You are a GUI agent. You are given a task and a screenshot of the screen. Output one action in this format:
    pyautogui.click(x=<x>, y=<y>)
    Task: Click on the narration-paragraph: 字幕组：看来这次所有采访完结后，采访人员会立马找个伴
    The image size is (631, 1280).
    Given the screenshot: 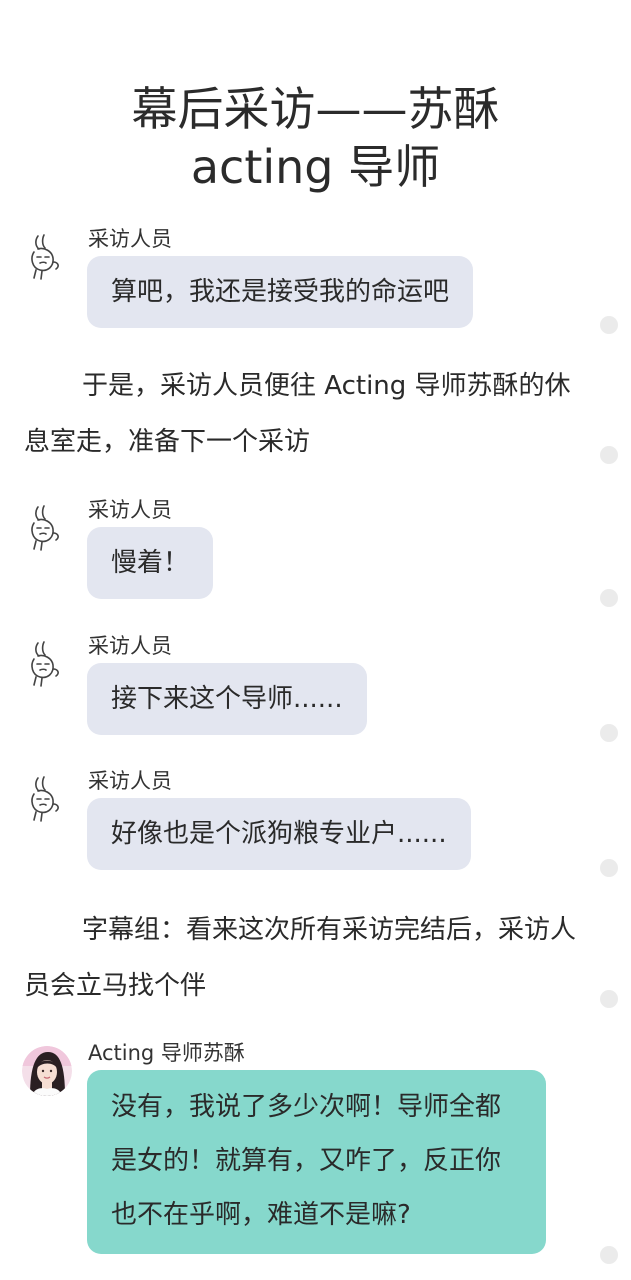 What is the action you would take?
    pyautogui.click(x=300, y=958)
    